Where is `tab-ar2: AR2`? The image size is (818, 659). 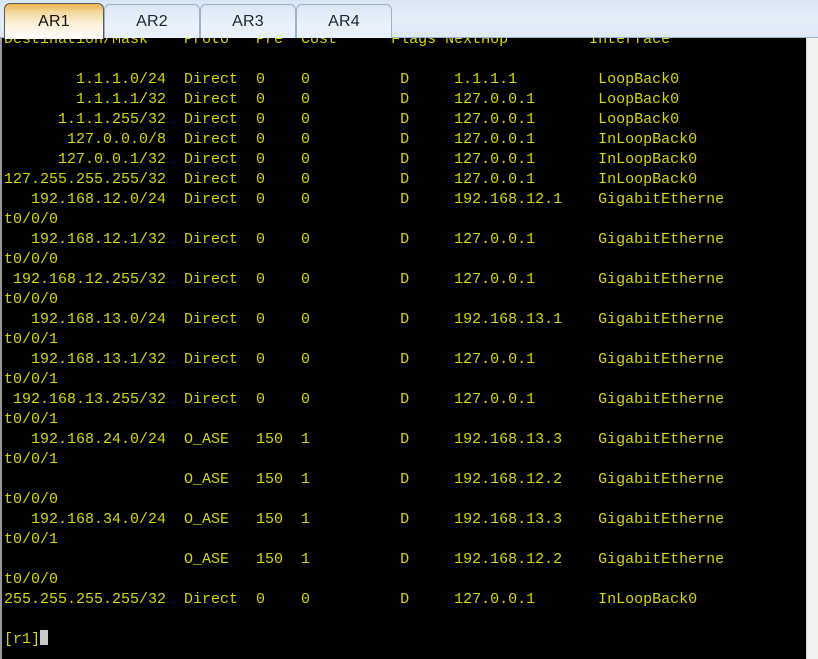
tab-ar2: AR2 is located at coordinates (152, 21).